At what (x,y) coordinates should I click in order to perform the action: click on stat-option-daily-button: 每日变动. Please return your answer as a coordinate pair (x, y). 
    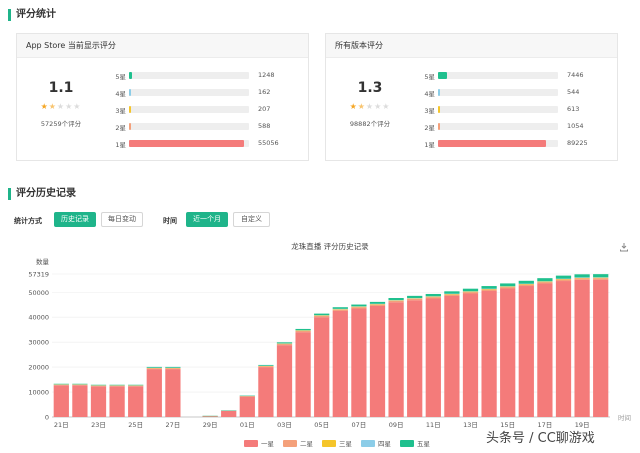
    Looking at the image, I should click on (122, 219).